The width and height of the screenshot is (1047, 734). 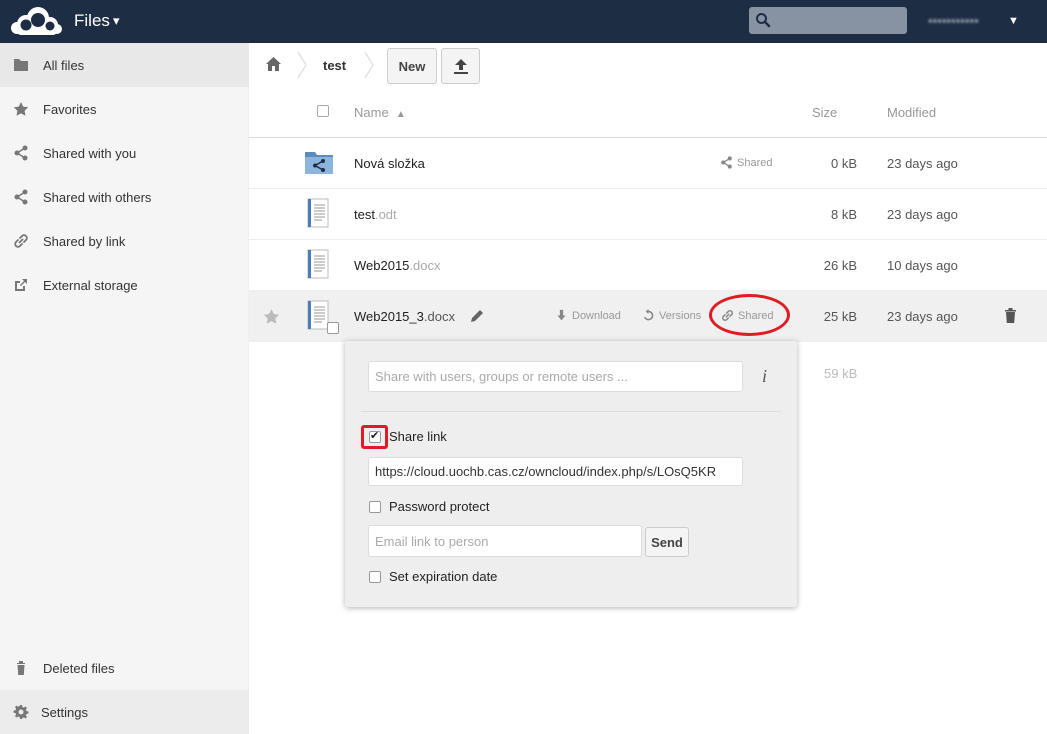 I want to click on expiration-date-label: Set expiration date, so click(x=443, y=576).